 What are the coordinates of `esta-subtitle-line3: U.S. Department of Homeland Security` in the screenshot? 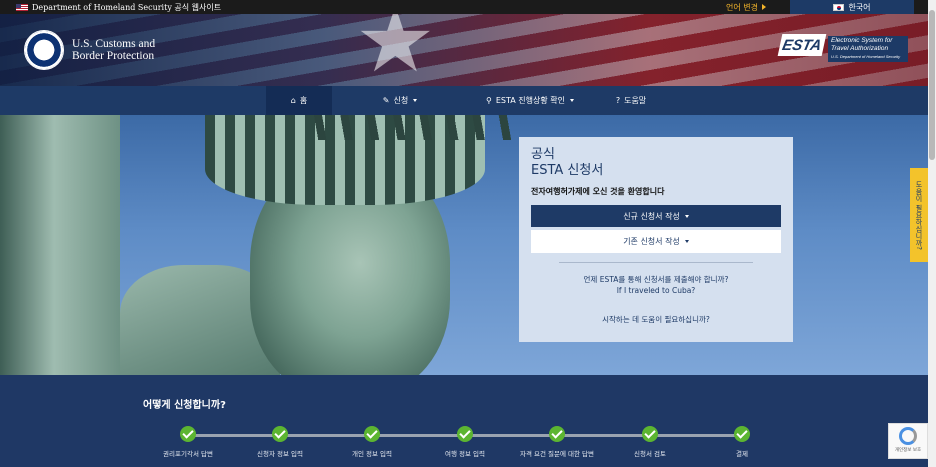 It's located at (866, 56).